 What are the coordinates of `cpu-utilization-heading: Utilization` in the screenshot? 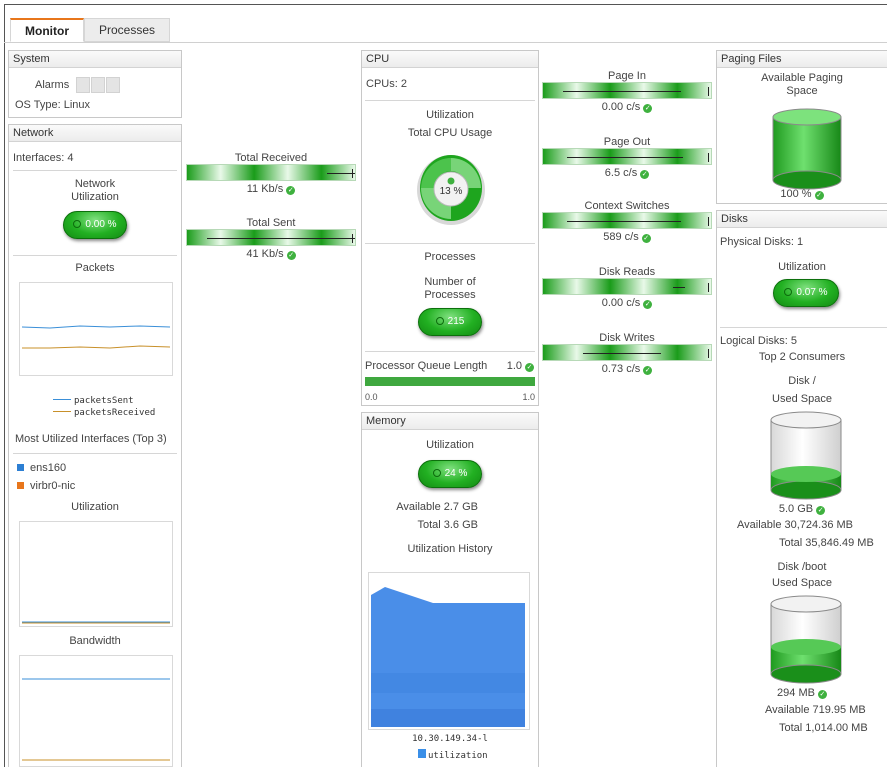 It's located at (450, 115).